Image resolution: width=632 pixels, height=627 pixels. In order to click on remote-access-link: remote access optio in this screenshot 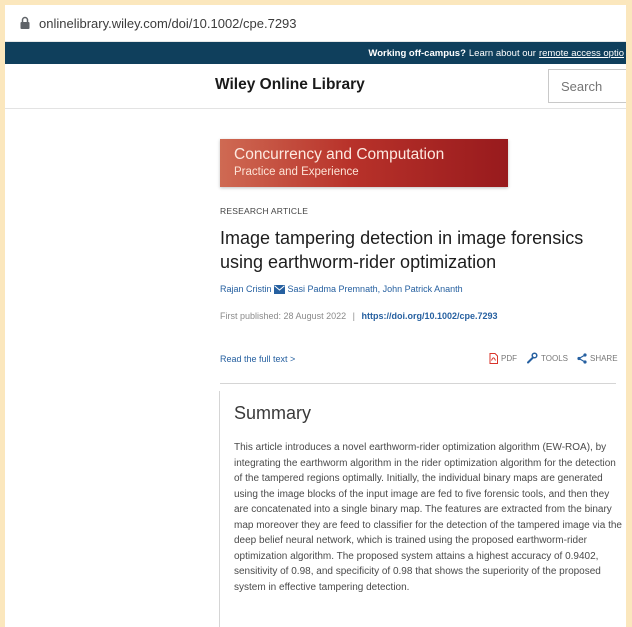, I will do `click(581, 53)`.